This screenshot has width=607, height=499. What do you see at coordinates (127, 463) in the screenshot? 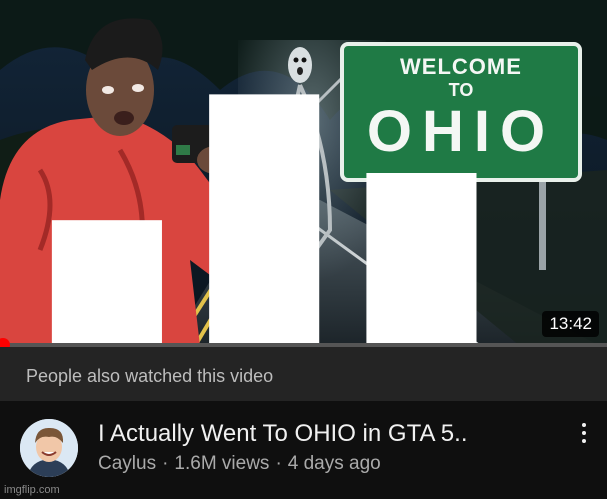
I see `channel-name: Caylus` at bounding box center [127, 463].